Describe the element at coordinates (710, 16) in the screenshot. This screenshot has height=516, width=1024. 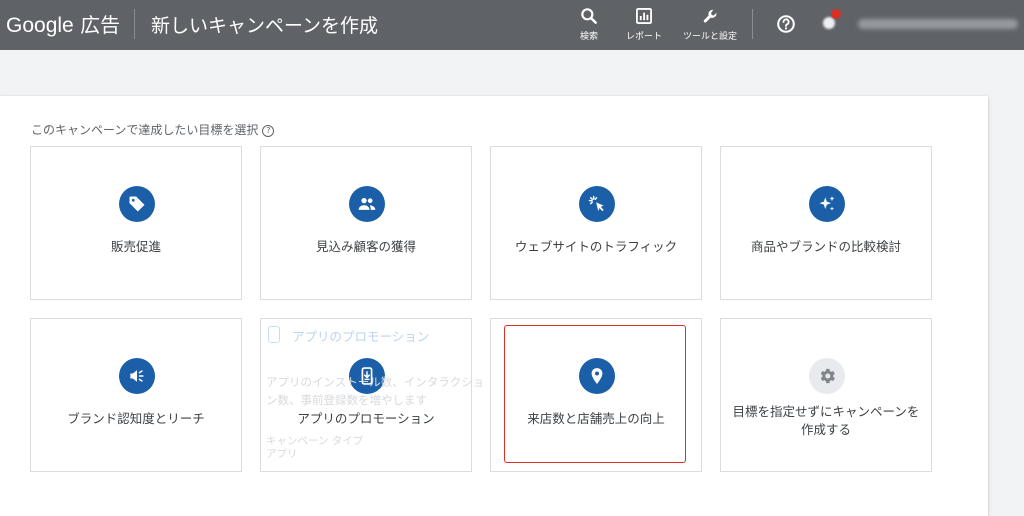
I see `wrench-icon` at that location.